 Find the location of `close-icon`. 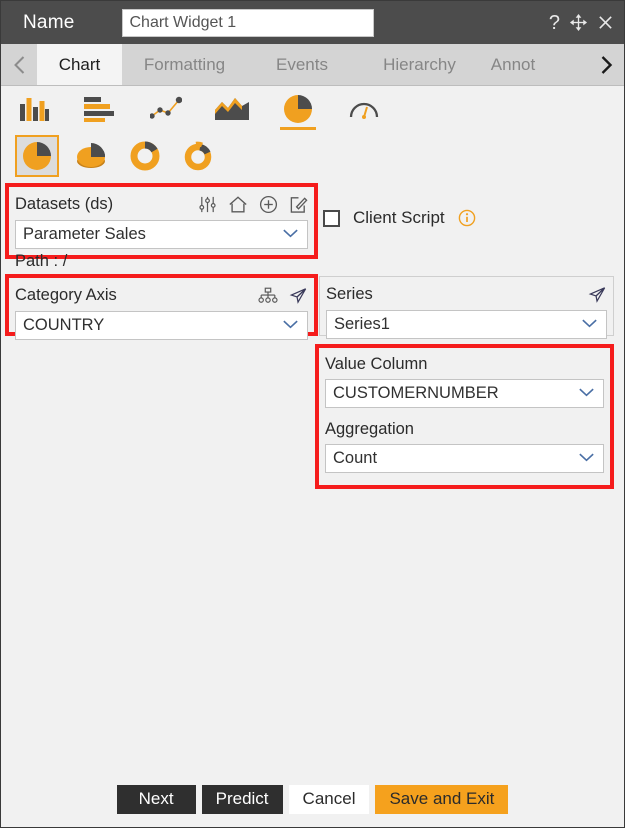

close-icon is located at coordinates (605, 22).